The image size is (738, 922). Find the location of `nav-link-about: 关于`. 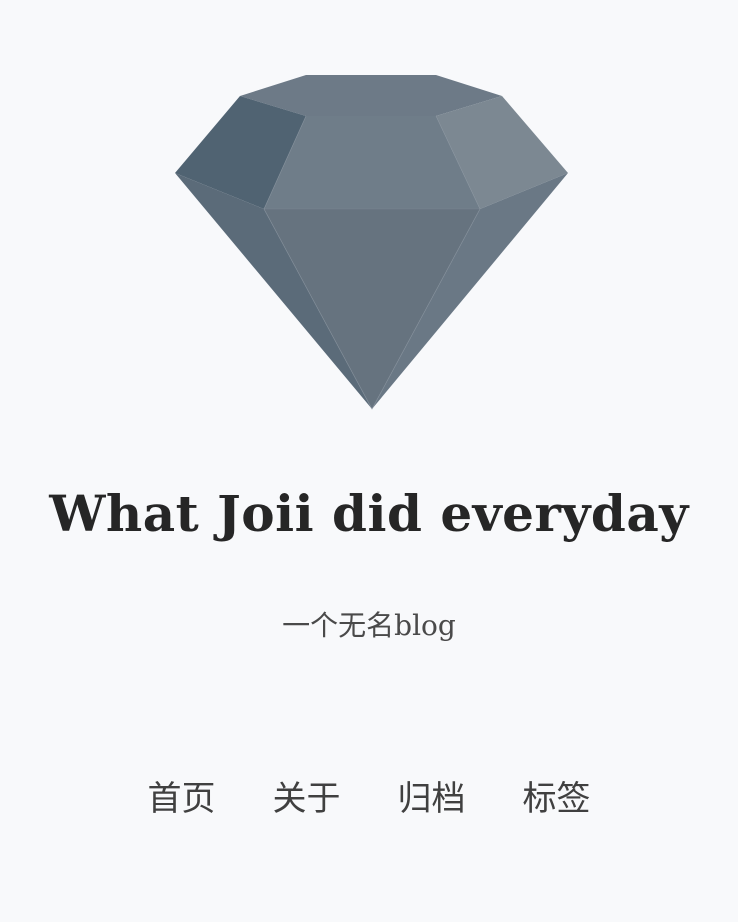

nav-link-about: 关于 is located at coordinates (306, 799).